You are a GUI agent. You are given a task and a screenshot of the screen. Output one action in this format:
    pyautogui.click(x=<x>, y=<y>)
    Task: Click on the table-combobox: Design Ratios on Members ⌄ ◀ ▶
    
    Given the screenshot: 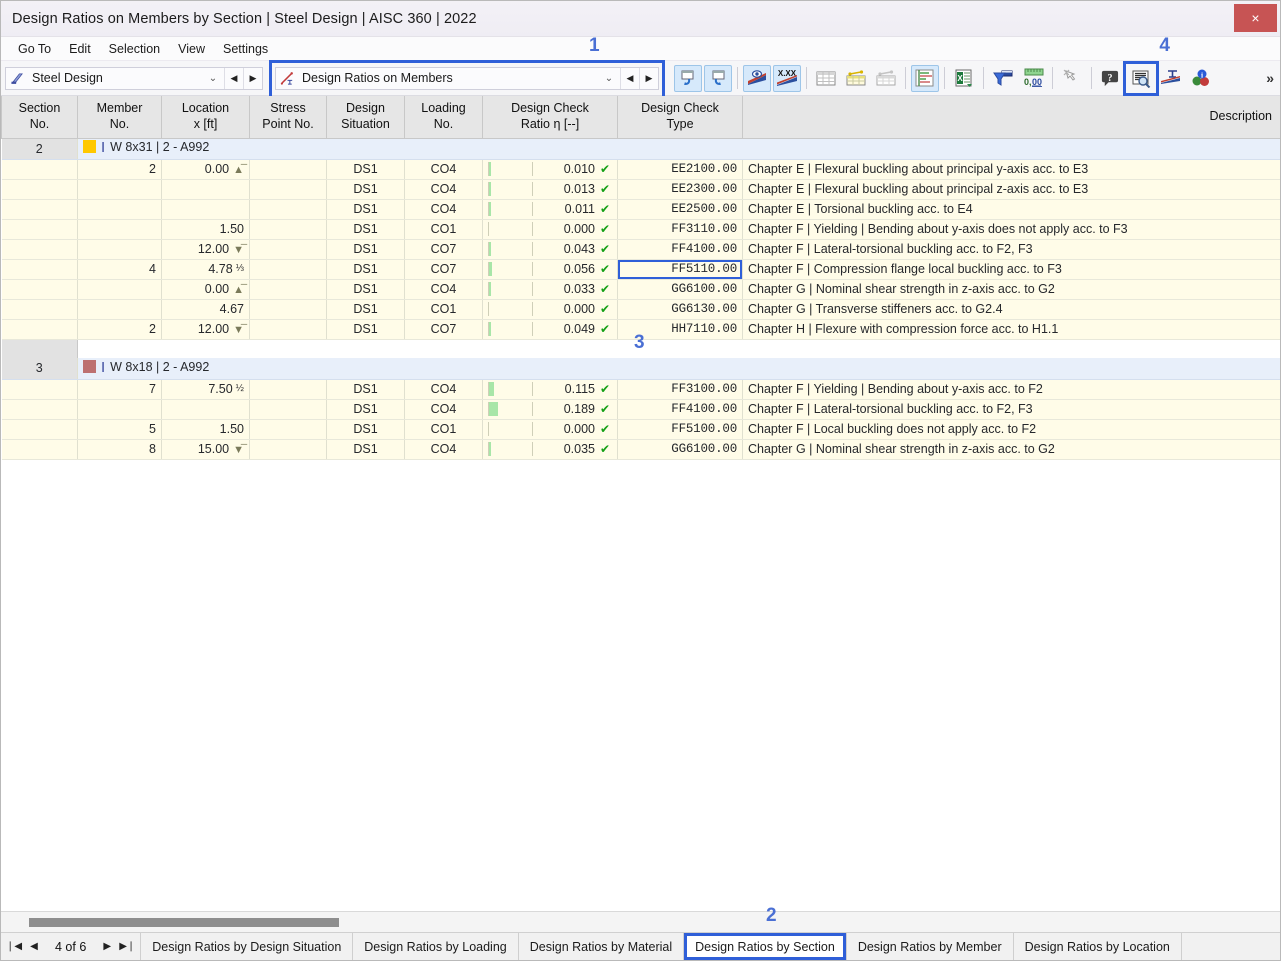 What is the action you would take?
    pyautogui.click(x=467, y=78)
    